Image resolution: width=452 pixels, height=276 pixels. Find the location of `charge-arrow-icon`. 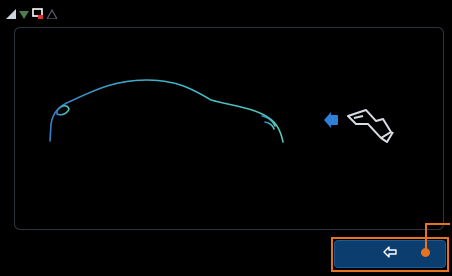

charge-arrow-icon is located at coordinates (331, 120).